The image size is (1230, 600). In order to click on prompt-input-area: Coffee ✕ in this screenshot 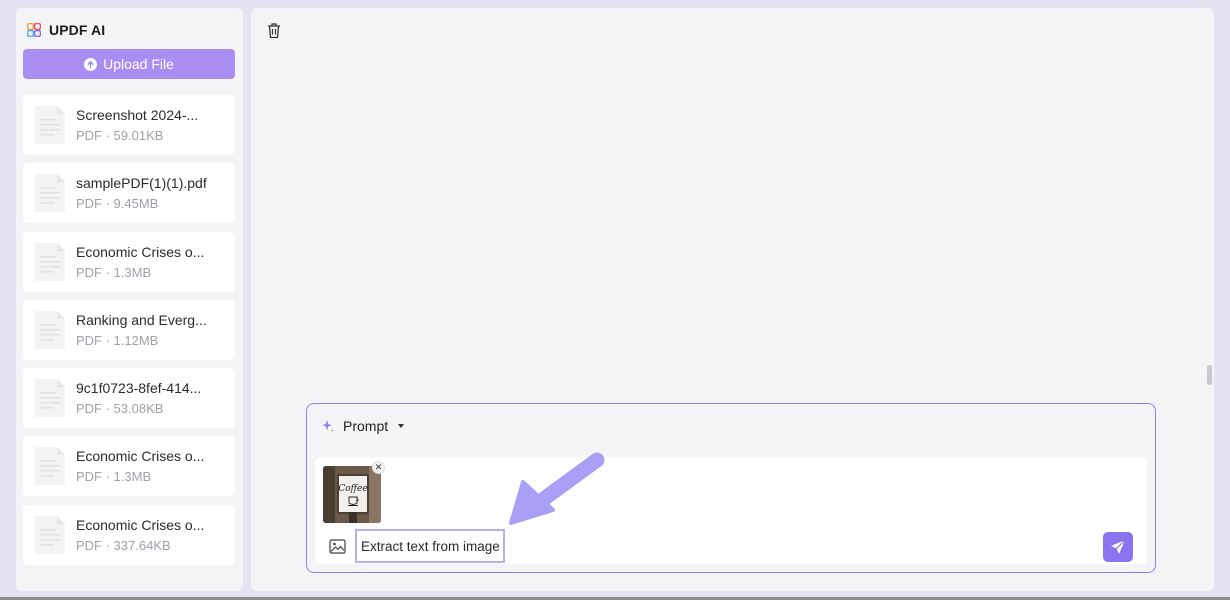, I will do `click(731, 510)`.